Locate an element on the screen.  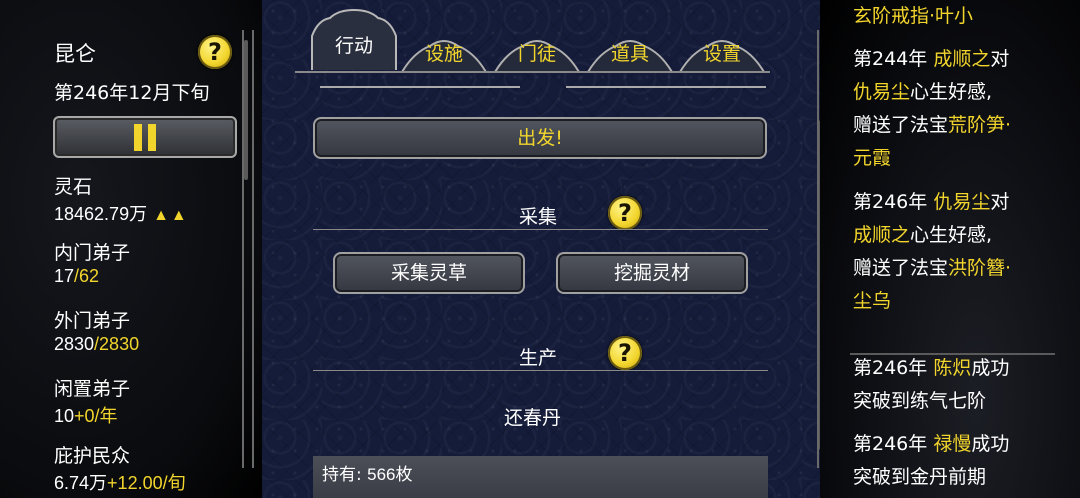
tab-items: 道具 is located at coordinates (630, 51).